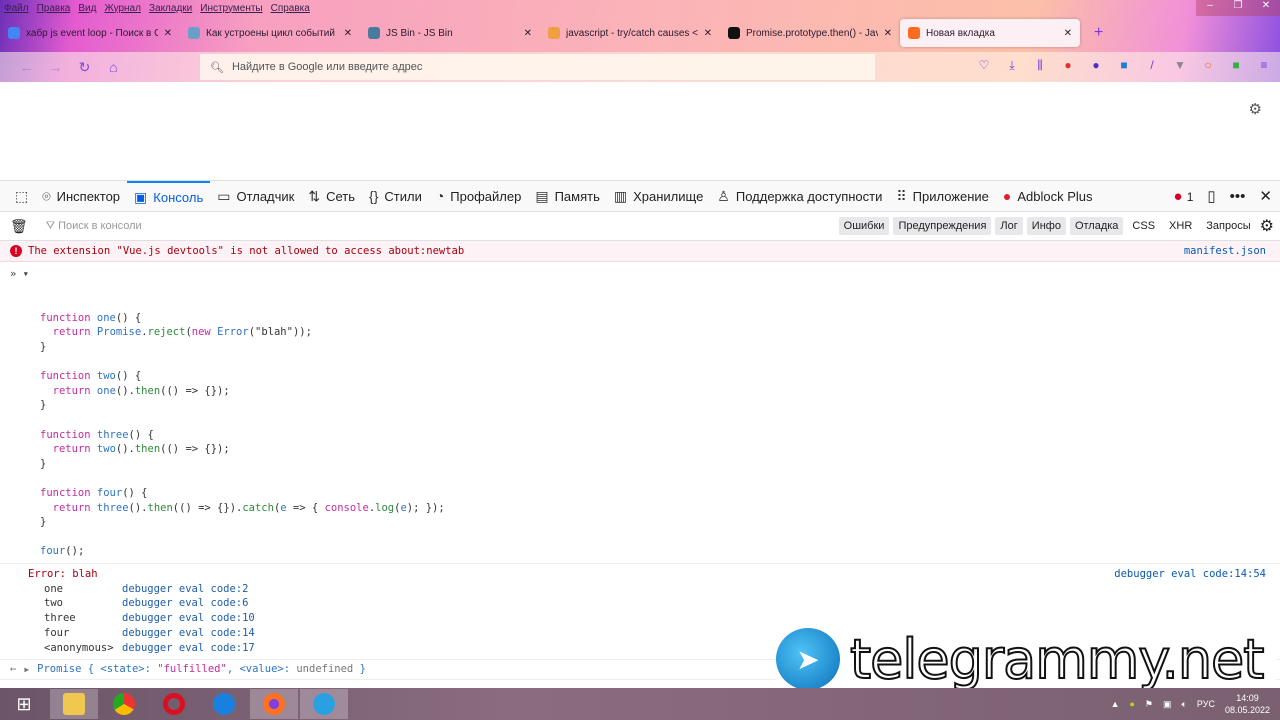 The image size is (1280, 720). I want to click on devtools-tab: ▥ Хранилище, so click(658, 196).